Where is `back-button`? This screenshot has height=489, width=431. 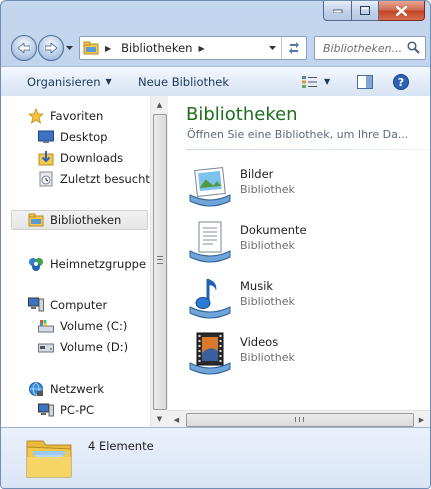
back-button is located at coordinates (24, 48).